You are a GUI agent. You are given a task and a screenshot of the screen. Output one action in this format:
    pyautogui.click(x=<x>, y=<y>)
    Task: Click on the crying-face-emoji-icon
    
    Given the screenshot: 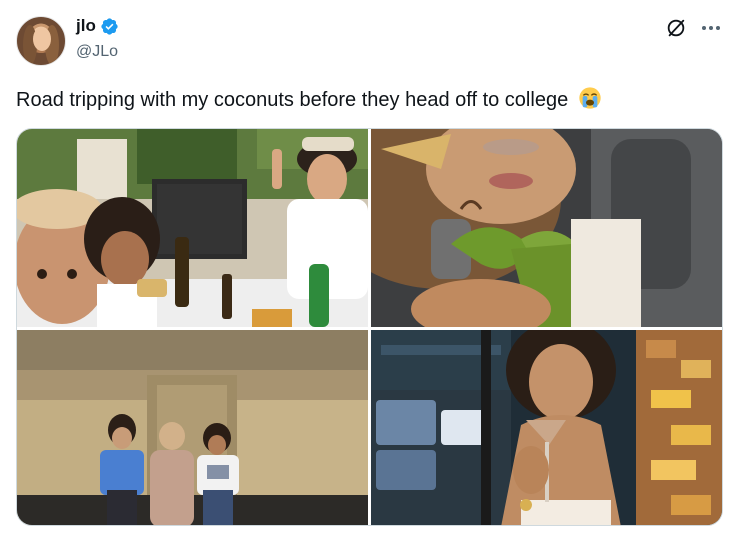 What is the action you would take?
    pyautogui.click(x=590, y=98)
    